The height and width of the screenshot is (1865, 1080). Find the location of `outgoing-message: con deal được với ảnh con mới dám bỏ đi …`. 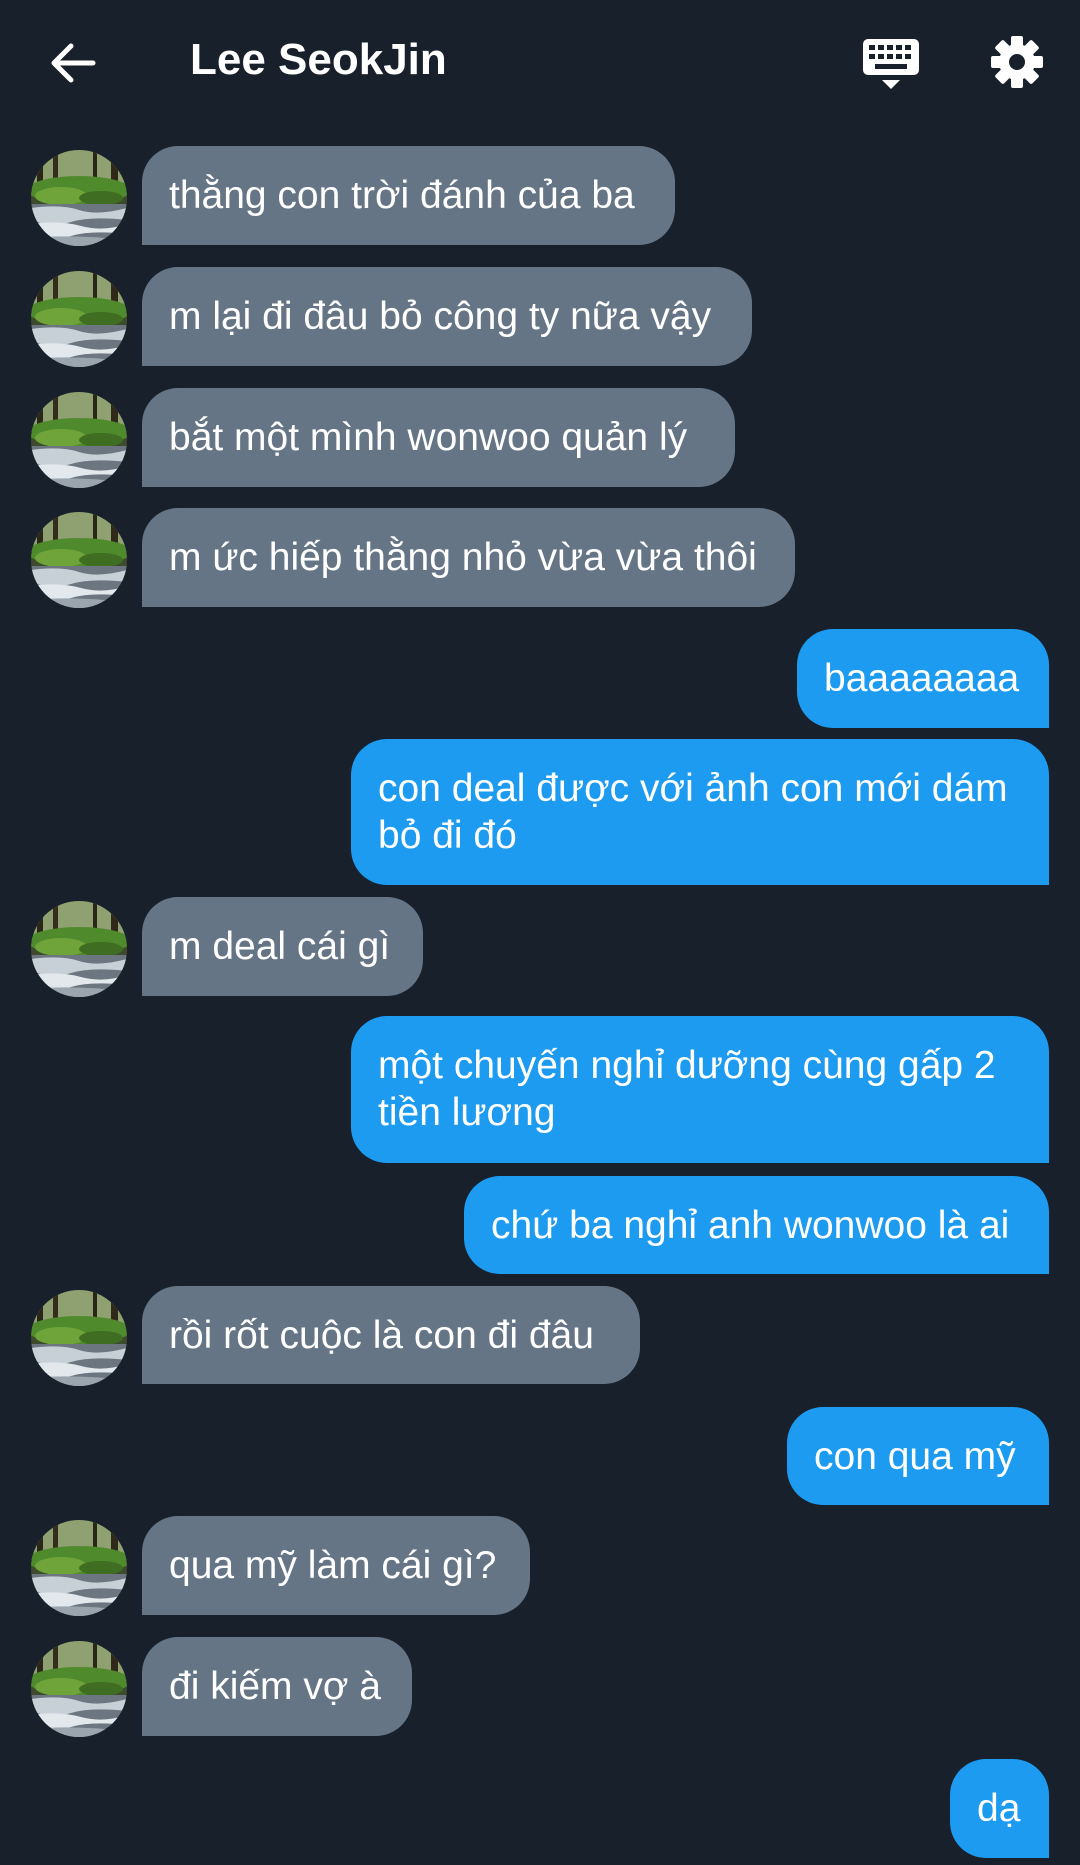

outgoing-message: con deal được với ảnh con mới dám bỏ đi … is located at coordinates (700, 812).